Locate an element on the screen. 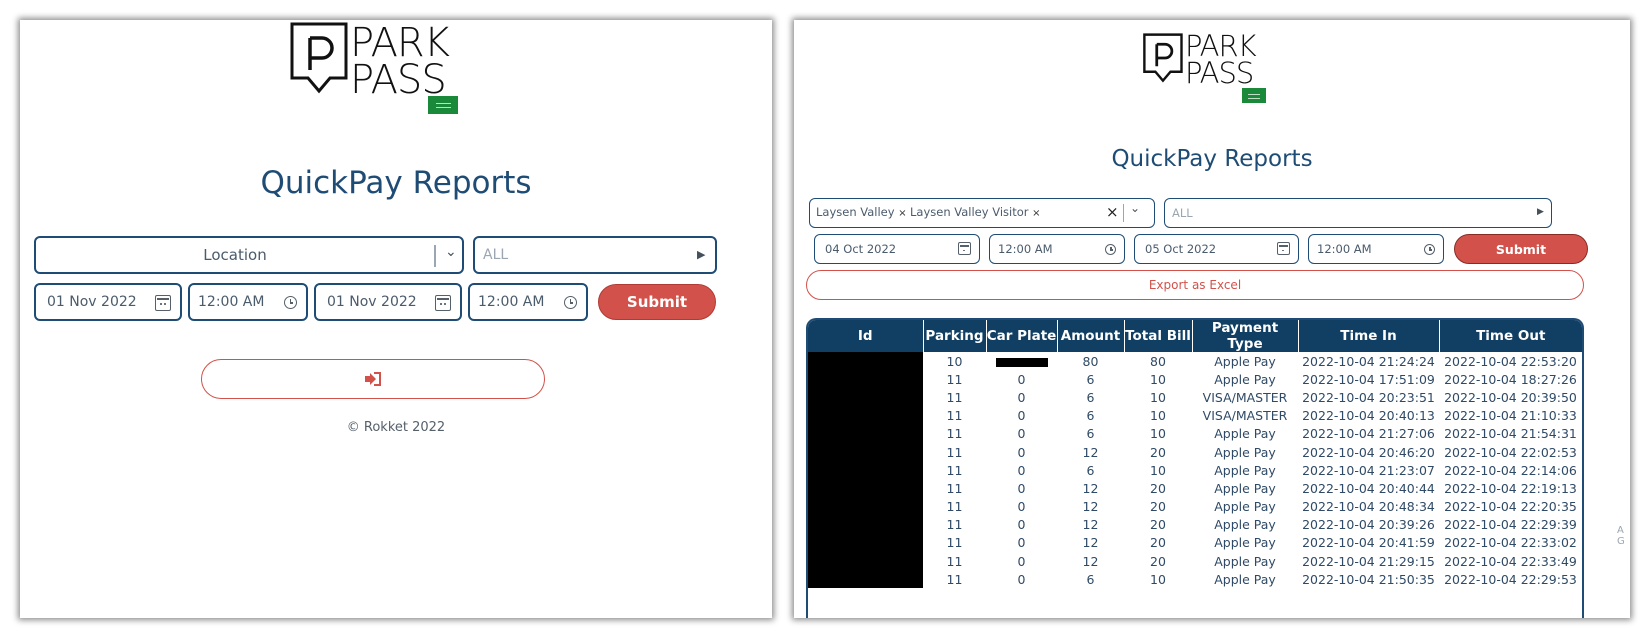  from-date-input: 04 Oct 2022 is located at coordinates (897, 249).